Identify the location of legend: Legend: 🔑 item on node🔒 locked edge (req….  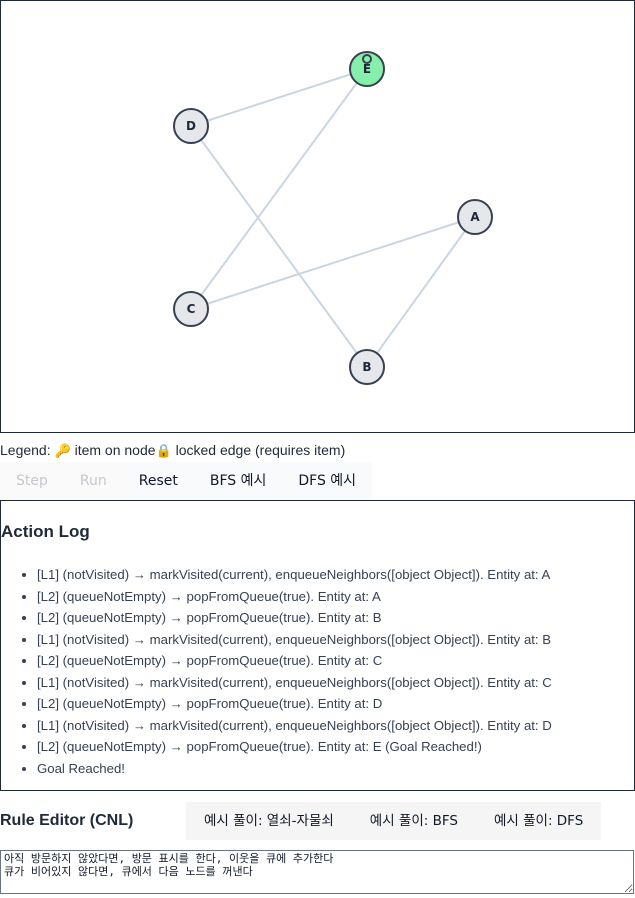
(172, 450).